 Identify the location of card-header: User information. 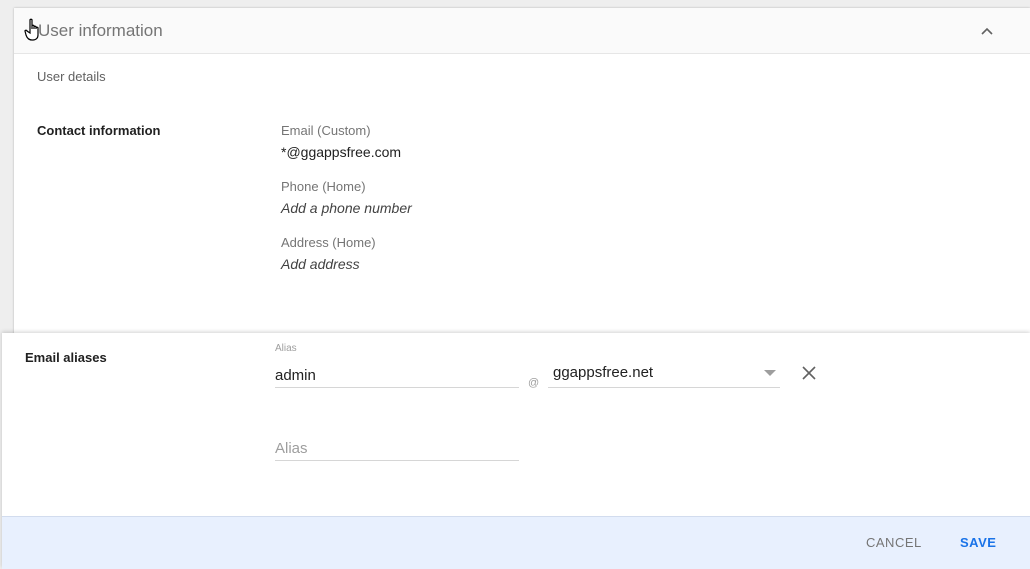
(522, 31).